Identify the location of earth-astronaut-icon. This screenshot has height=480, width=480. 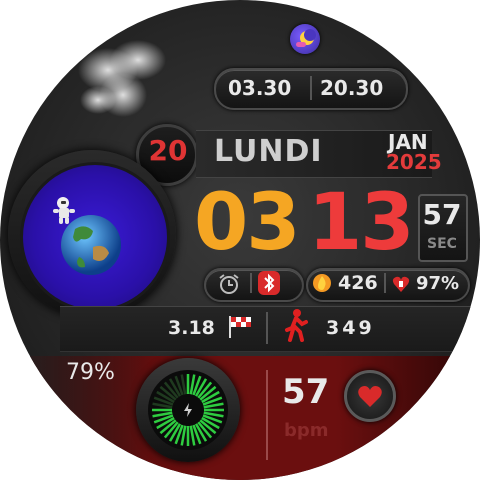
(95, 237).